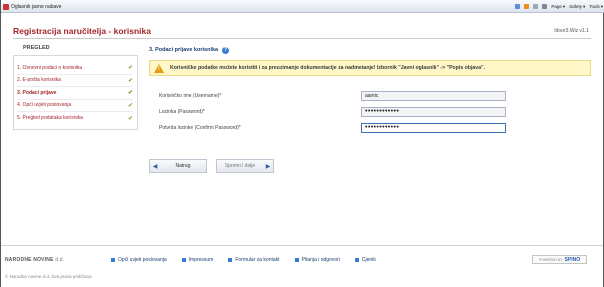  Describe the element at coordinates (302, 38) in the screenshot. I see `title-divider` at that location.